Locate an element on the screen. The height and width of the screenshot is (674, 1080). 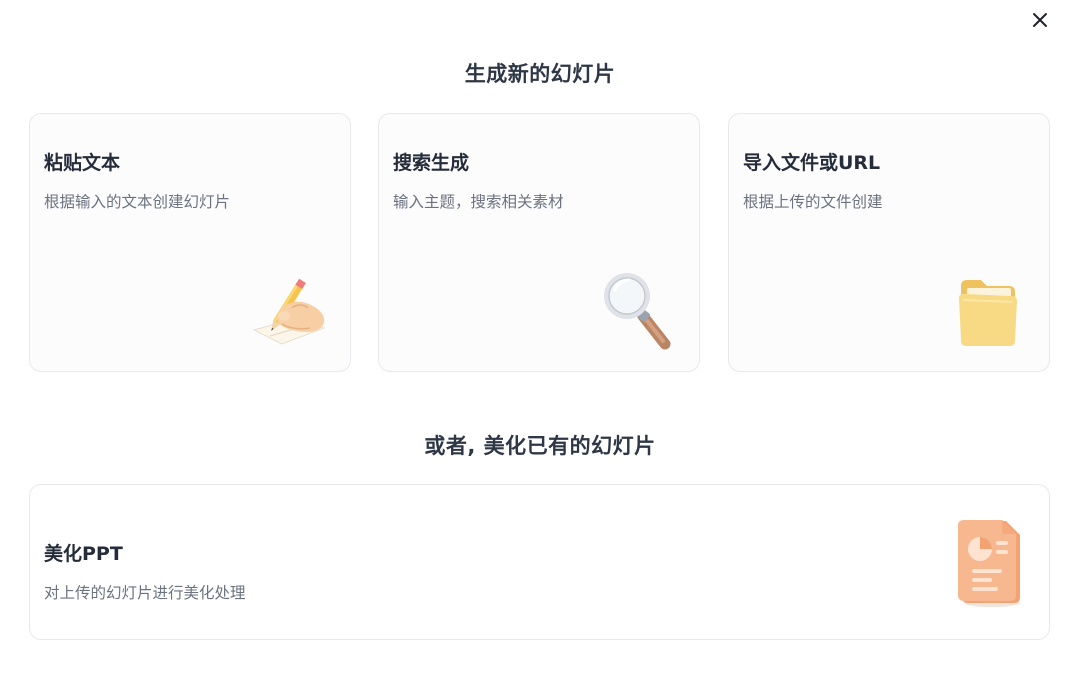
folder-icon is located at coordinates (988, 313).